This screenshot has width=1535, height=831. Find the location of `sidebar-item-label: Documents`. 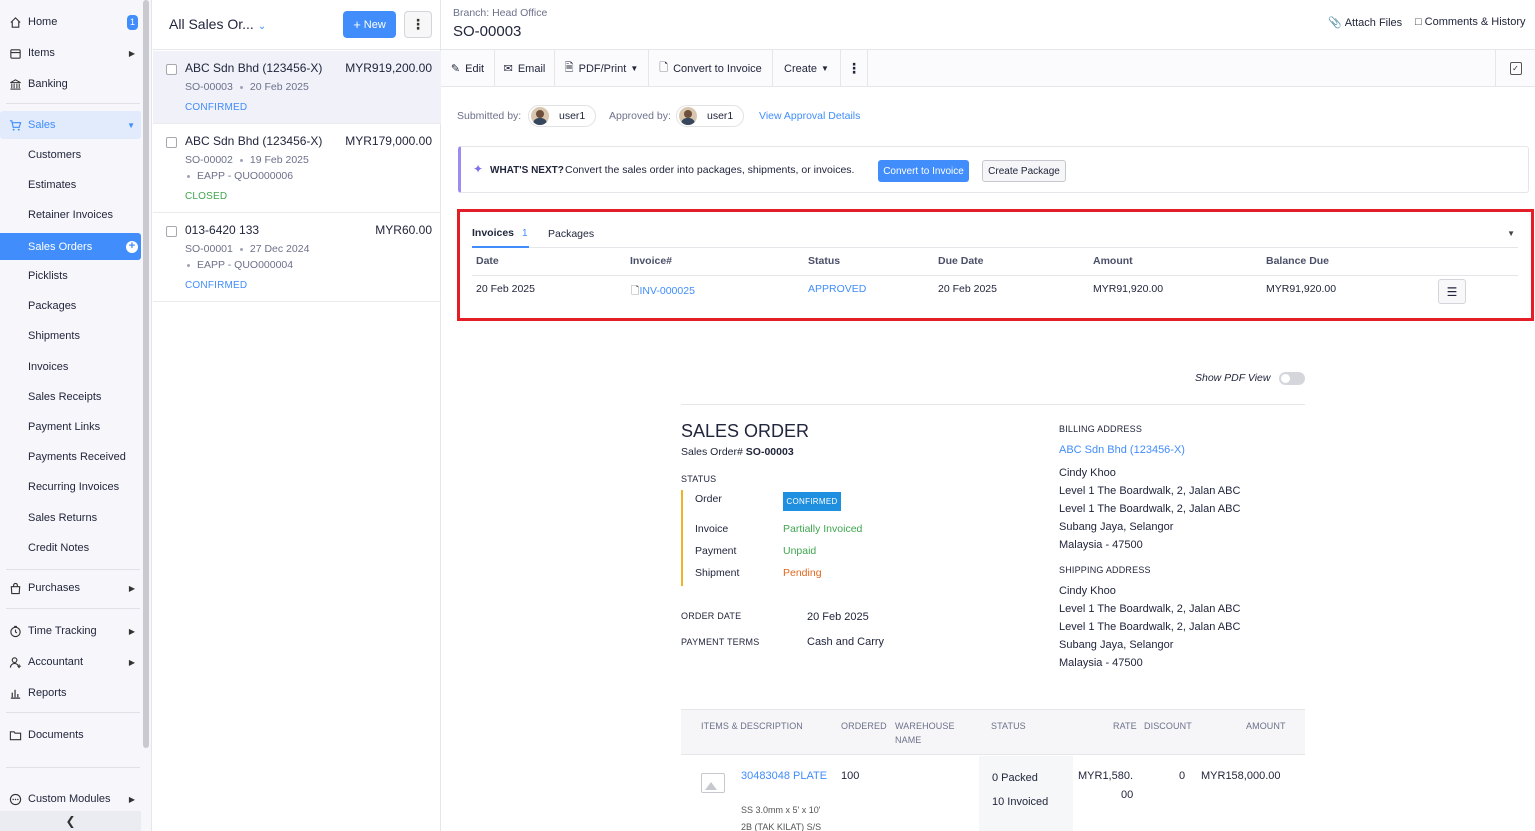

sidebar-item-label: Documents is located at coordinates (56, 735).